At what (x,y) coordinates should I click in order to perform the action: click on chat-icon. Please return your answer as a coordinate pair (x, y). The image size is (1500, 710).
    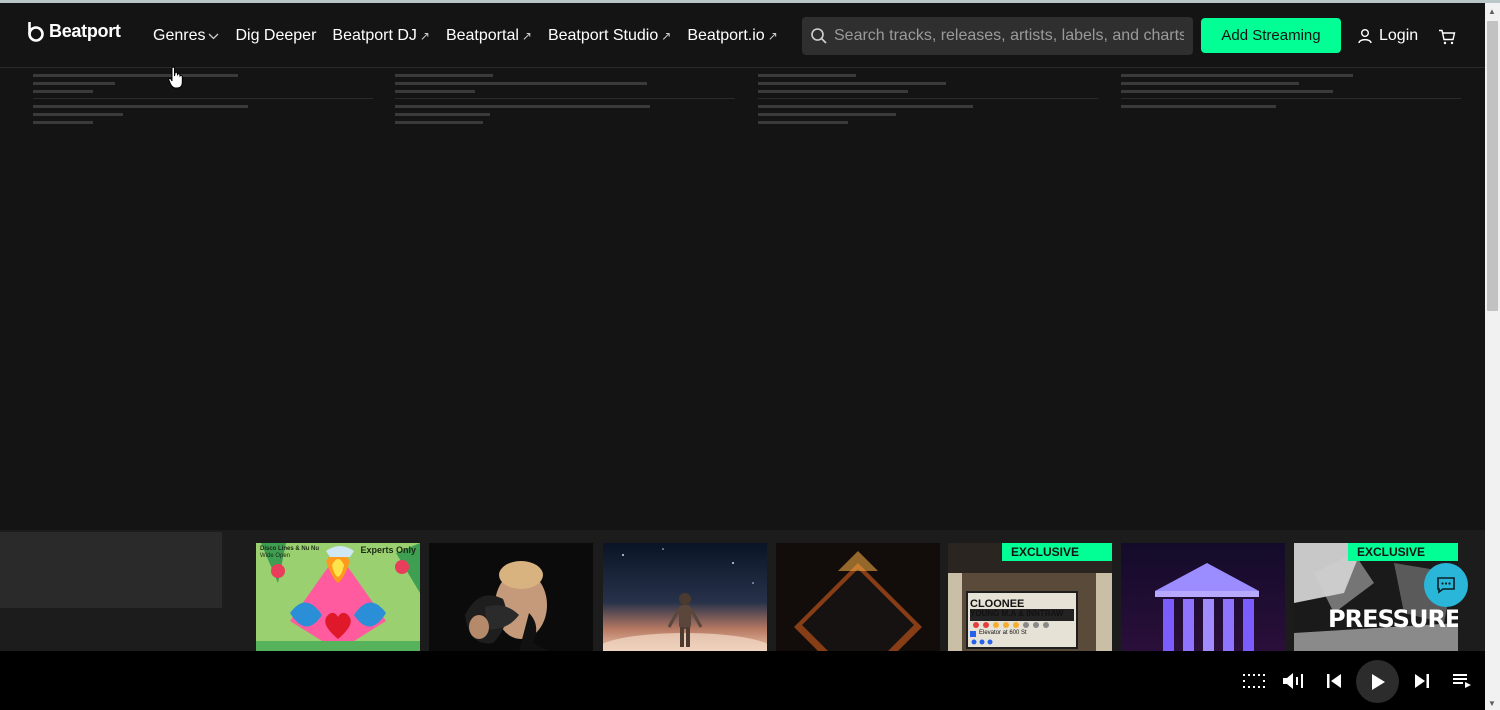
    Looking at the image, I should click on (1446, 585).